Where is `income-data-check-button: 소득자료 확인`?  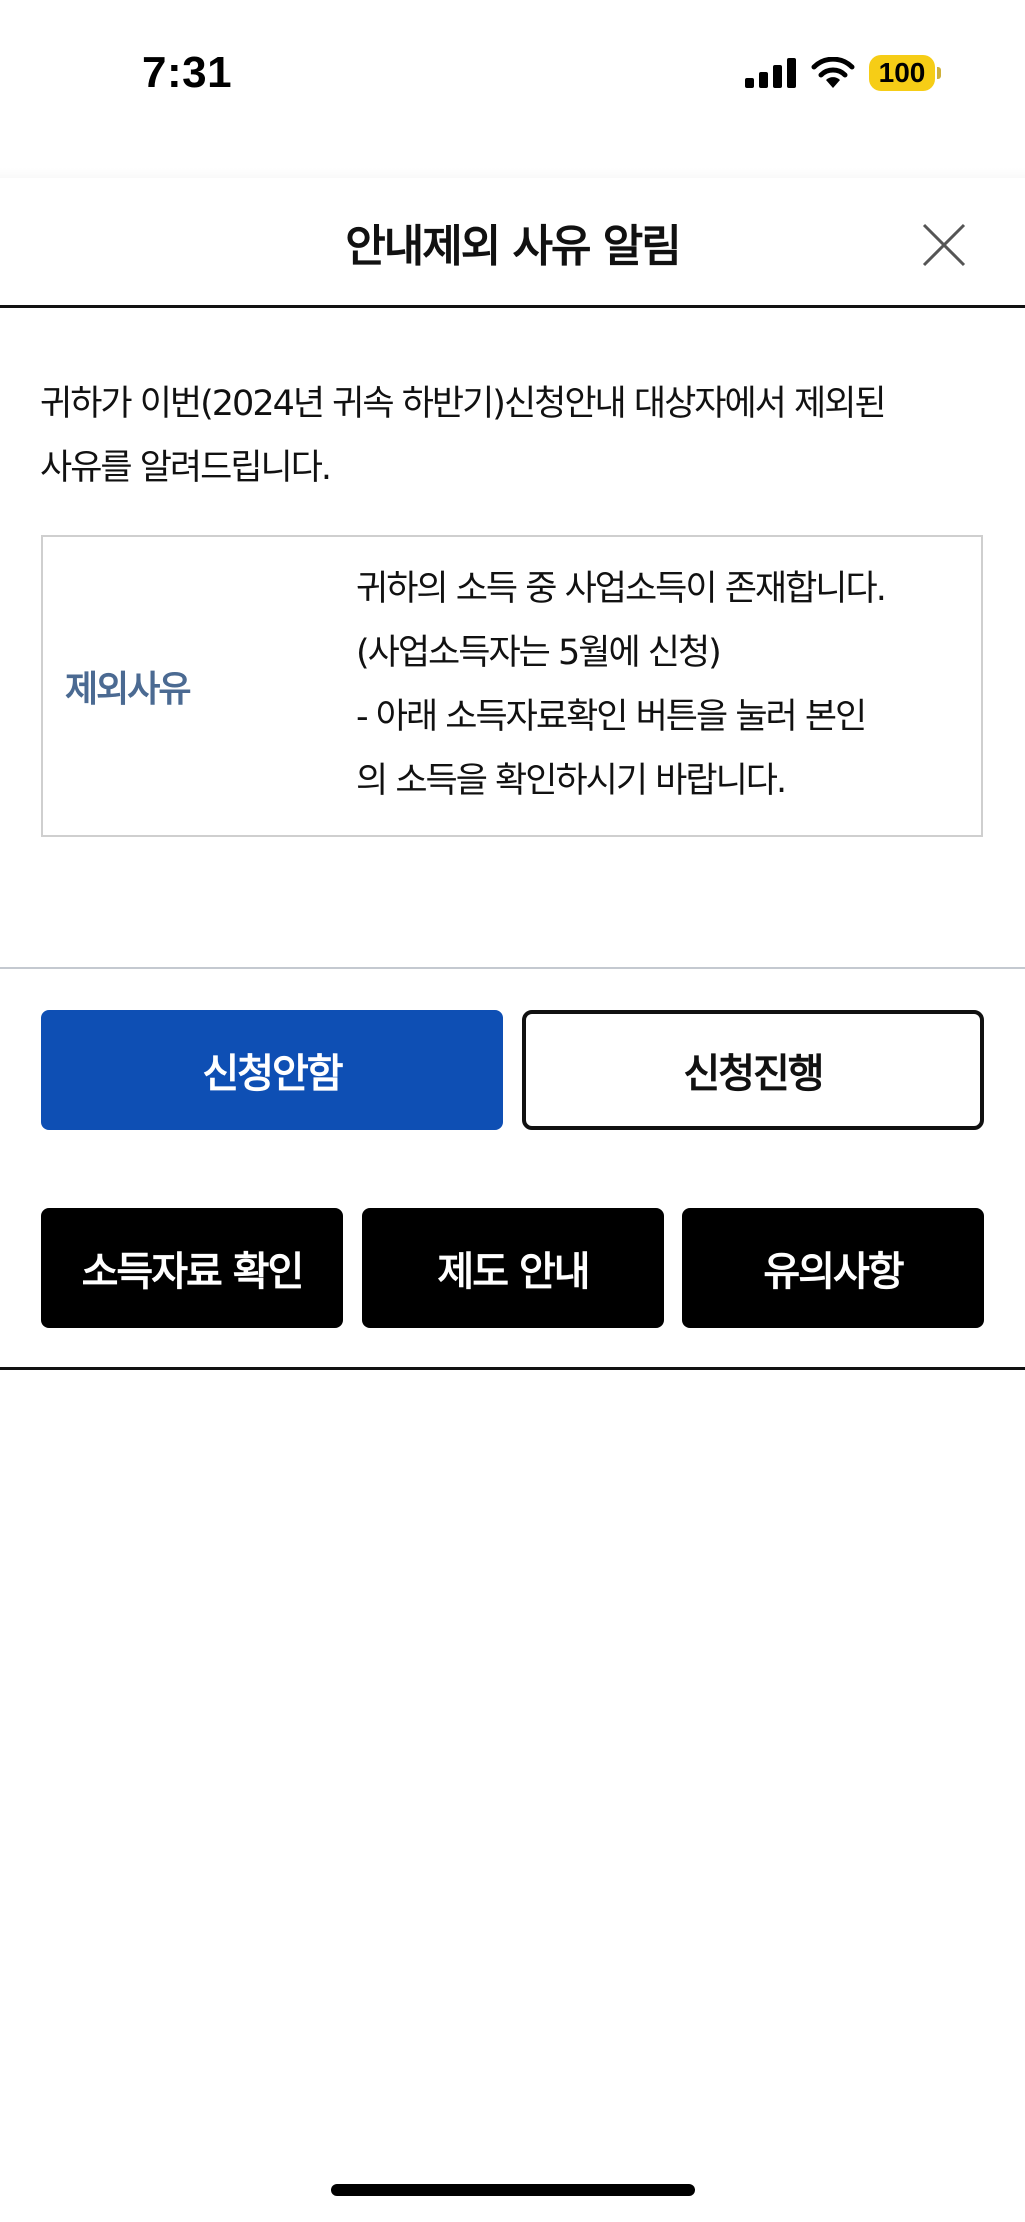 income-data-check-button: 소득자료 확인 is located at coordinates (192, 1268).